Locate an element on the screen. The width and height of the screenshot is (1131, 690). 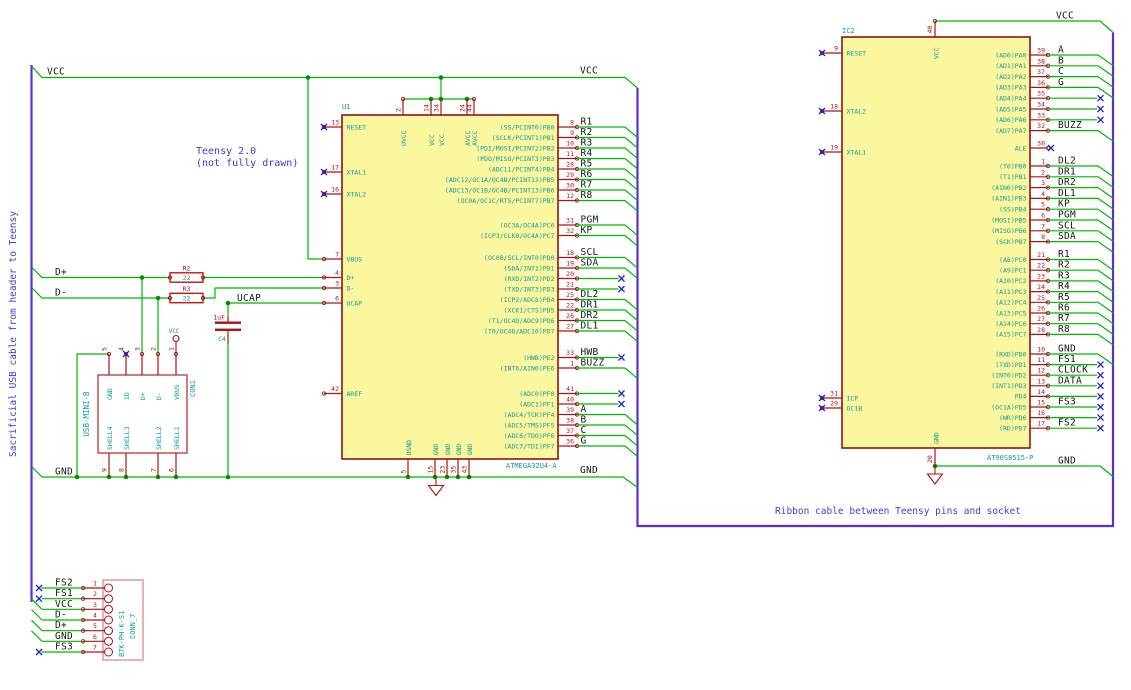
capacitor-c4: 1uF C4 is located at coordinates (227, 329).